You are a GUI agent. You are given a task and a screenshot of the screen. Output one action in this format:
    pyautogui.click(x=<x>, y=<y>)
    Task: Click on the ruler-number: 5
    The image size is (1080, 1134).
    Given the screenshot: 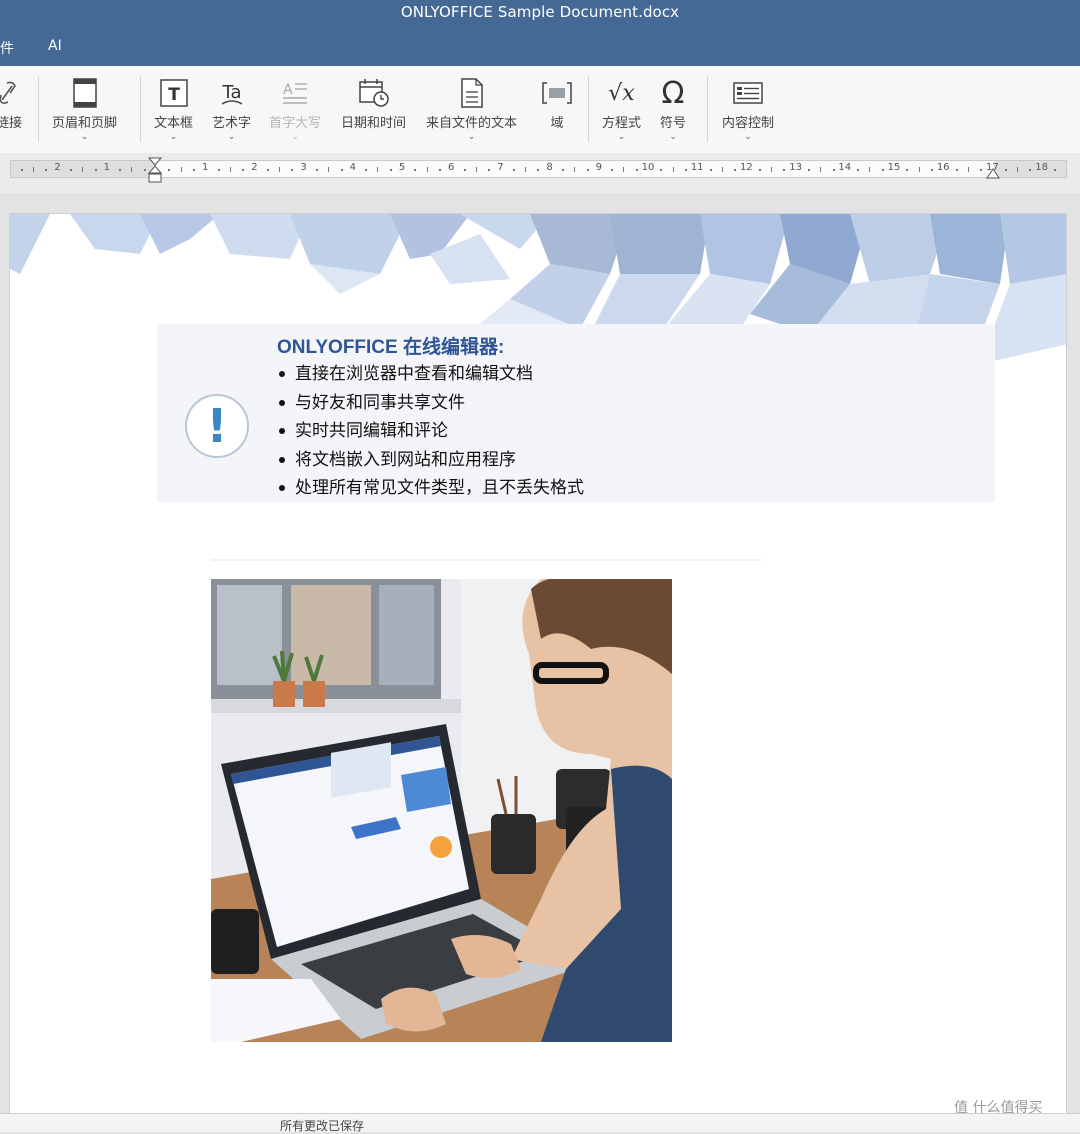 What is the action you would take?
    pyautogui.click(x=402, y=167)
    